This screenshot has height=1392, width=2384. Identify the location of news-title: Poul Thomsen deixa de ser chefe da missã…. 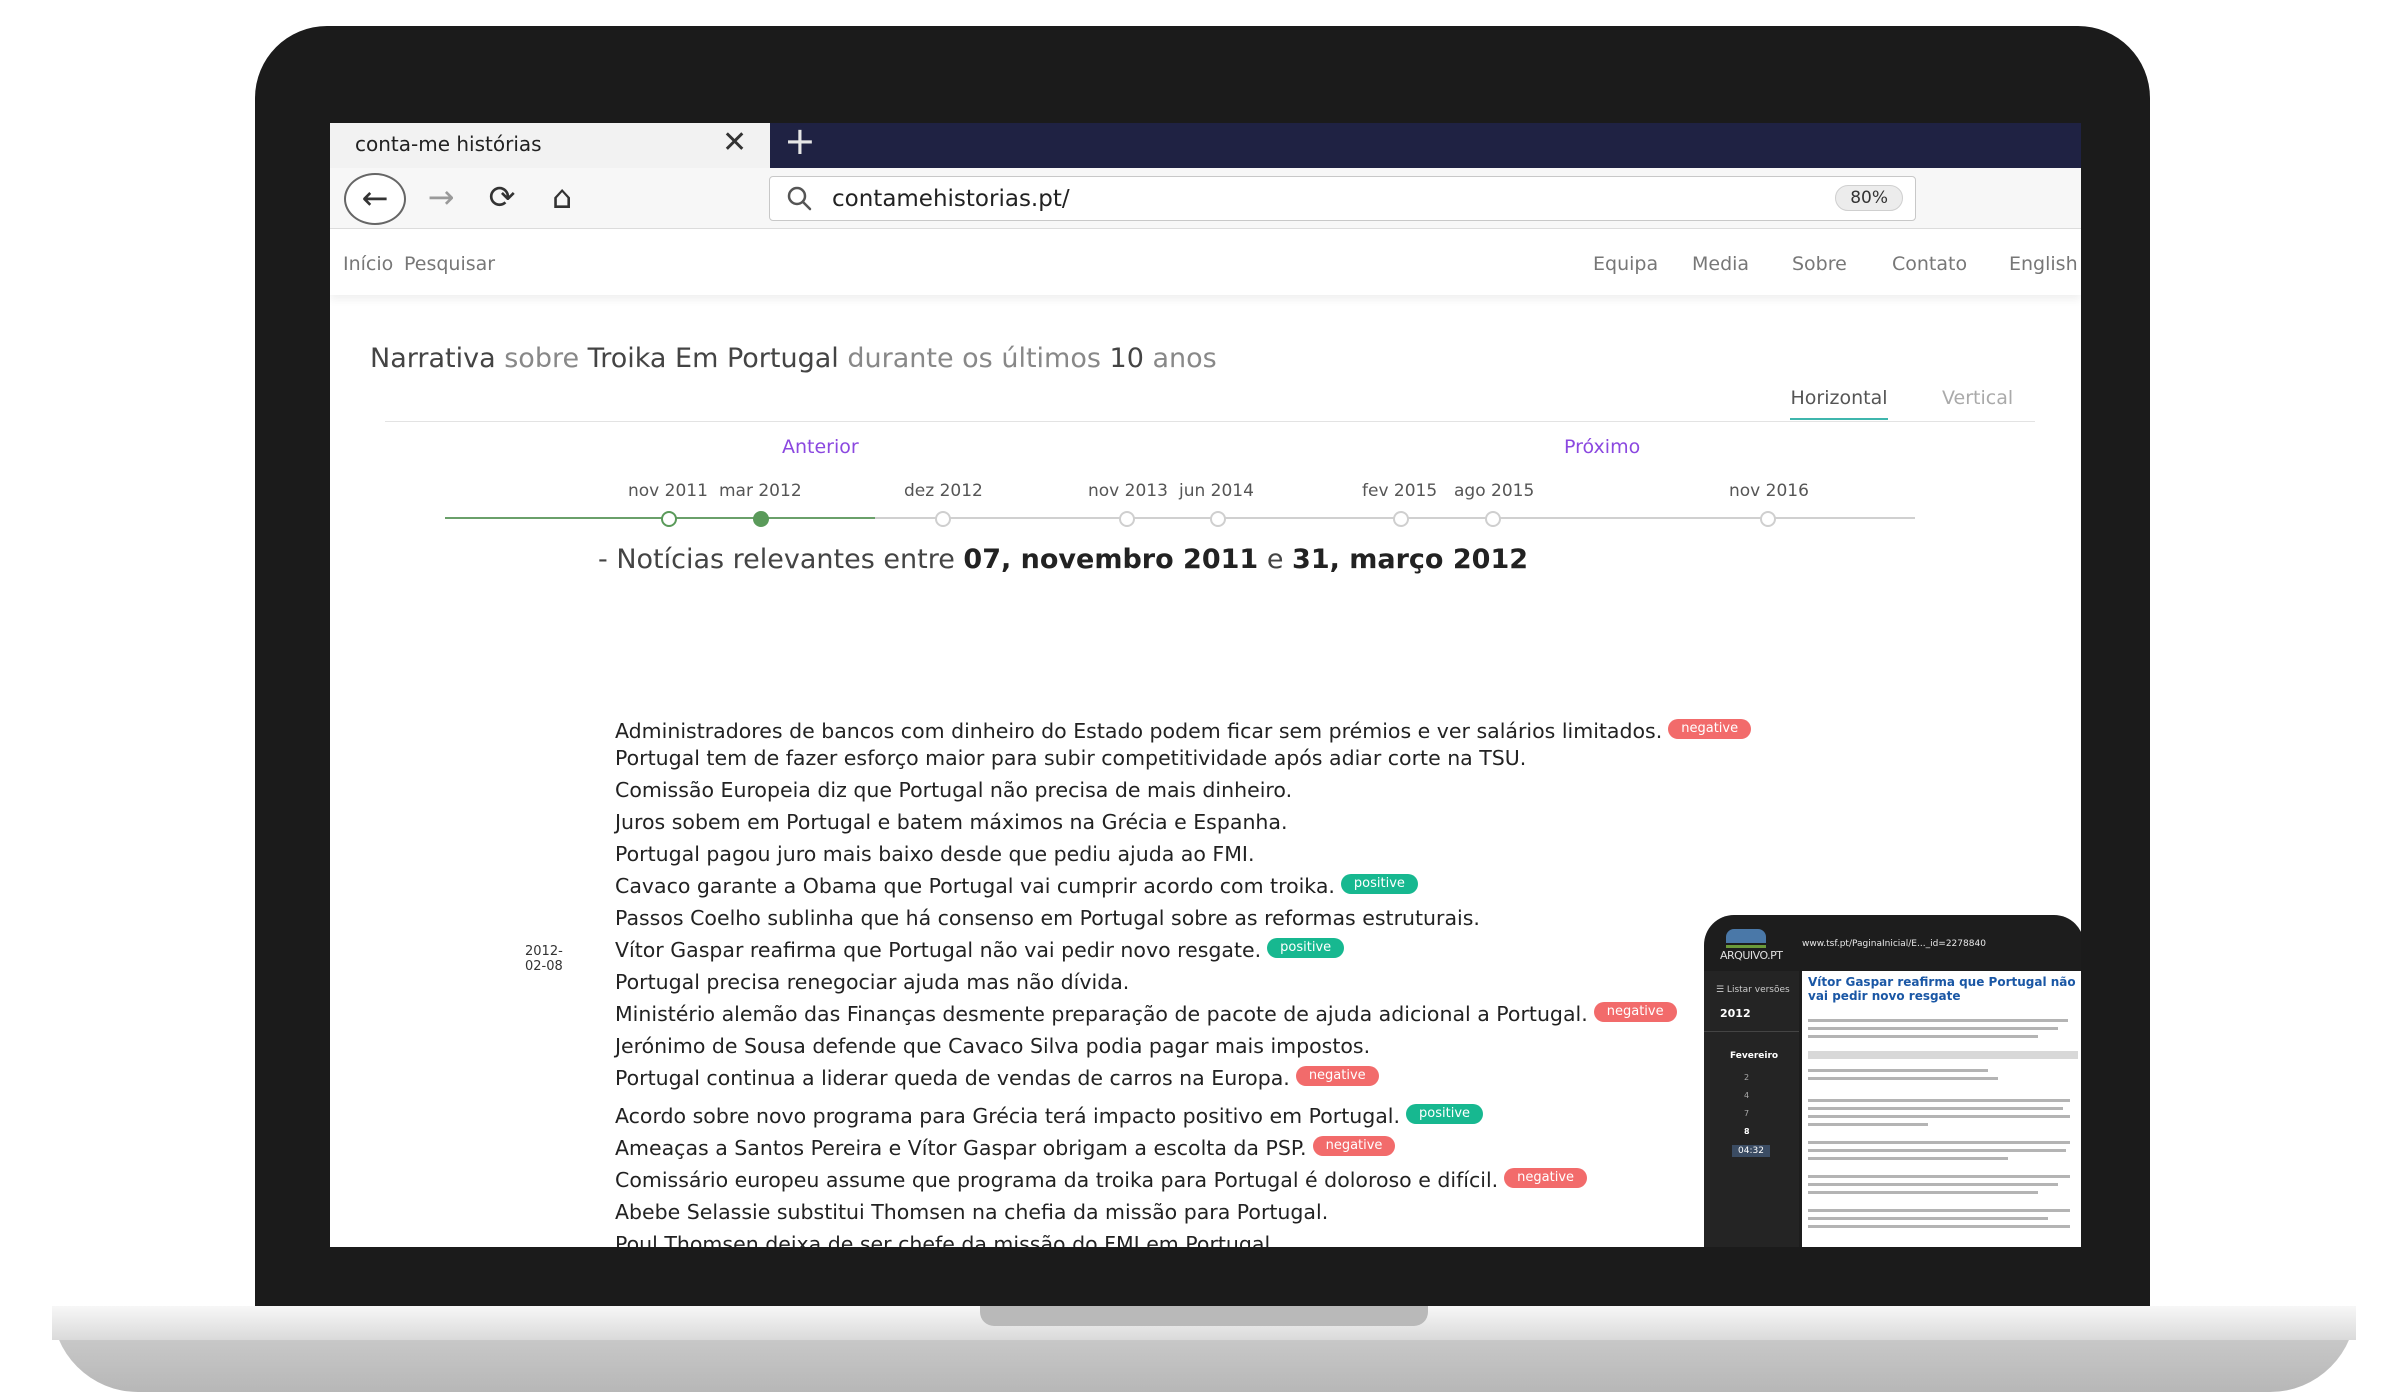
(946, 1239).